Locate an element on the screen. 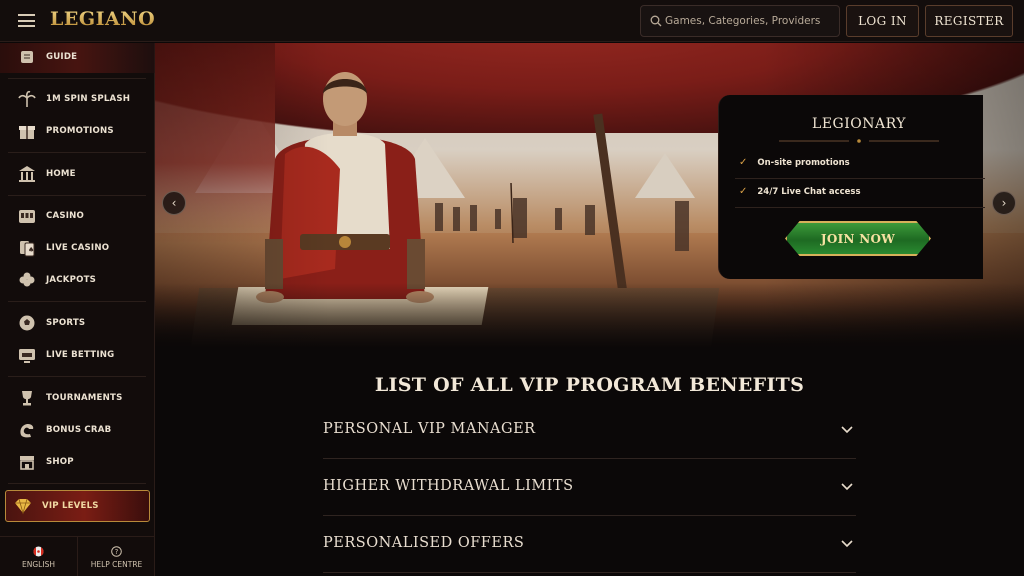 The image size is (1024, 576). login-button: LOG IN is located at coordinates (882, 21).